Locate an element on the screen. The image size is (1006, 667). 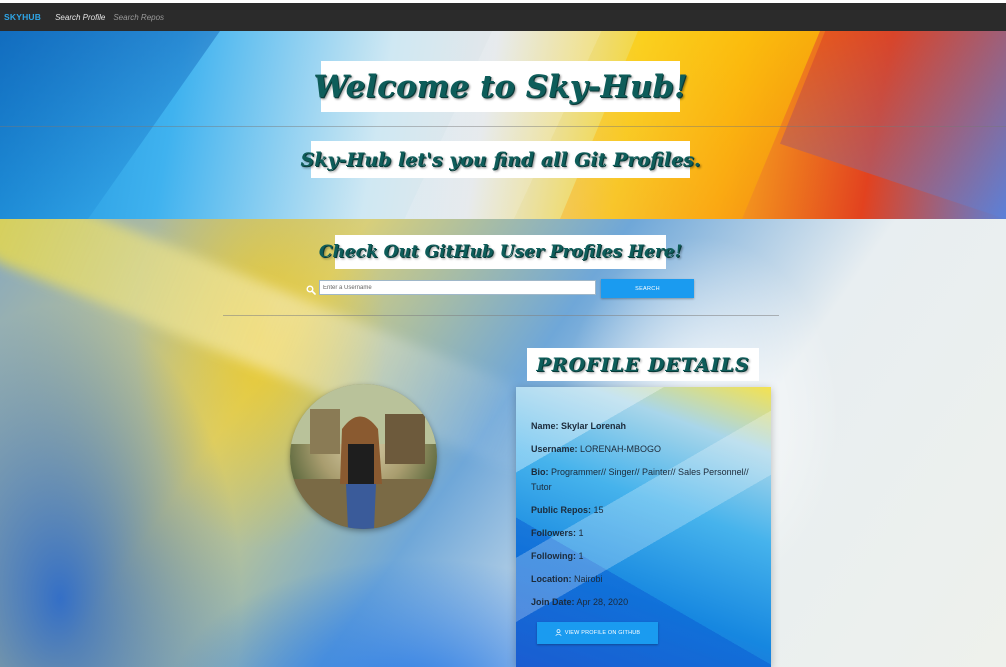
field-label: Name: is located at coordinates (545, 426).